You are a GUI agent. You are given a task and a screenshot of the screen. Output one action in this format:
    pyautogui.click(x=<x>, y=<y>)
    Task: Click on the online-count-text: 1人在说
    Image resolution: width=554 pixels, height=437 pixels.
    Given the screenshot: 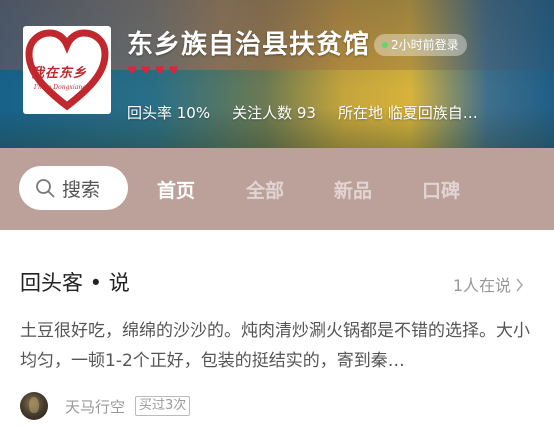 What is the action you would take?
    pyautogui.click(x=481, y=285)
    